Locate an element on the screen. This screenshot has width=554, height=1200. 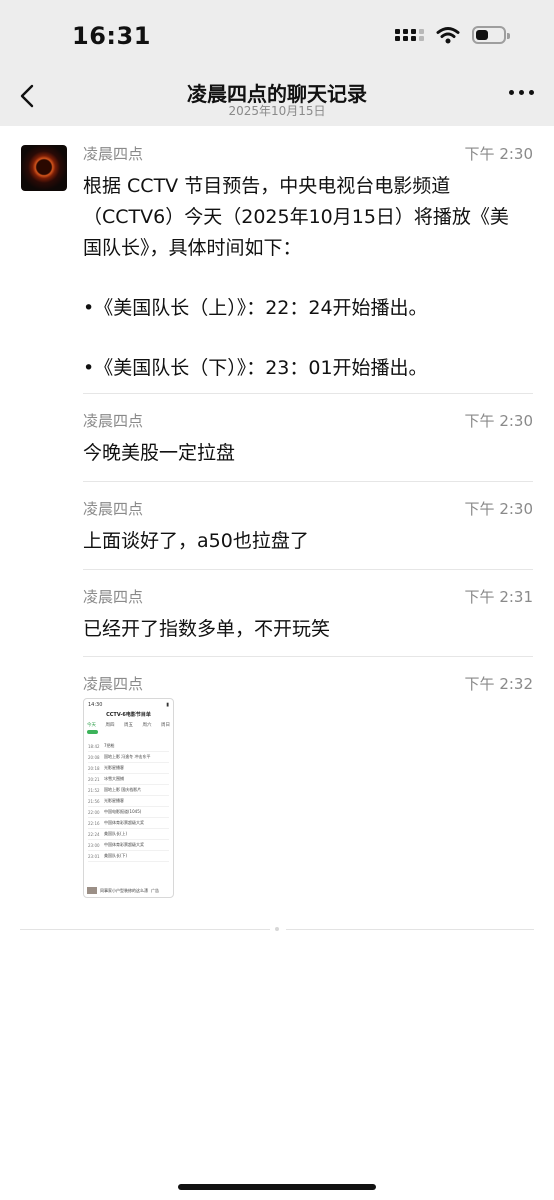
battery-icon is located at coordinates (491, 35).